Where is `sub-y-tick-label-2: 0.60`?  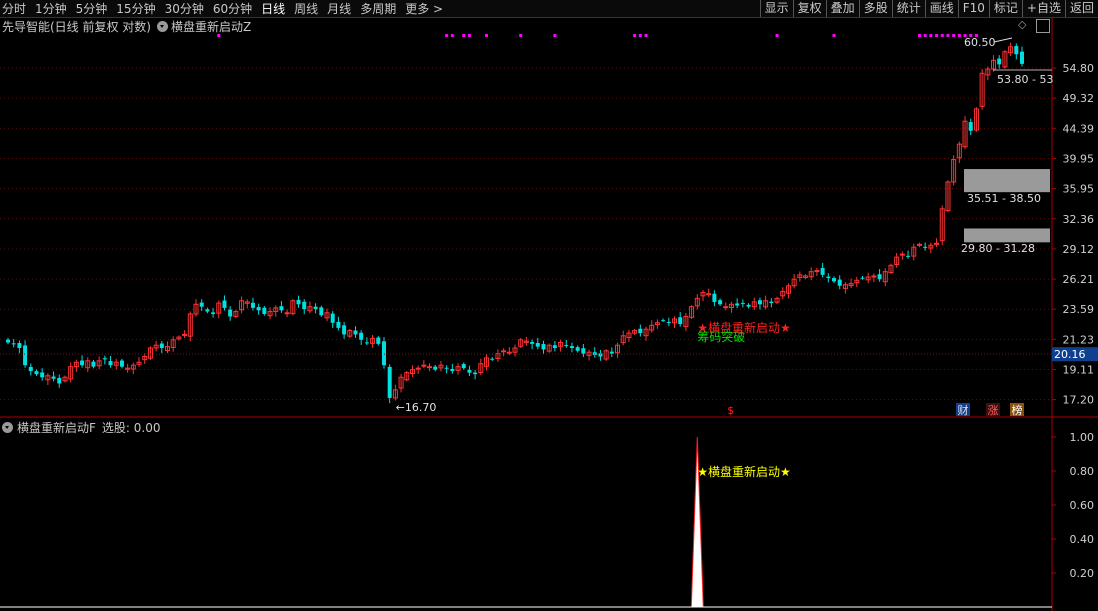 sub-y-tick-label-2: 0.60 is located at coordinates (1082, 505).